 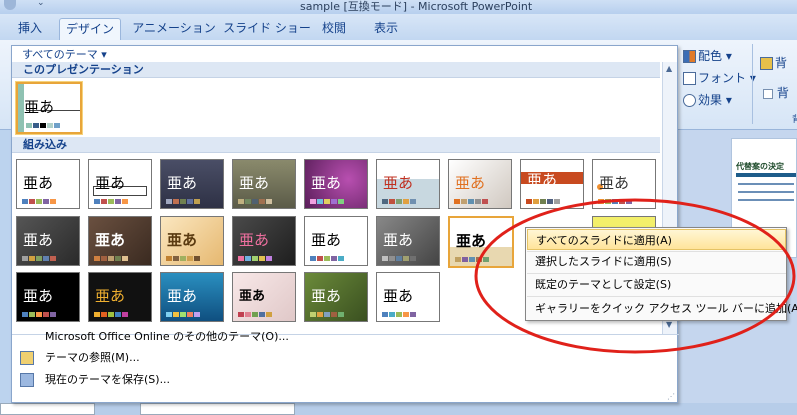 What do you see at coordinates (766, 63) in the screenshot?
I see `background-styles-icon` at bounding box center [766, 63].